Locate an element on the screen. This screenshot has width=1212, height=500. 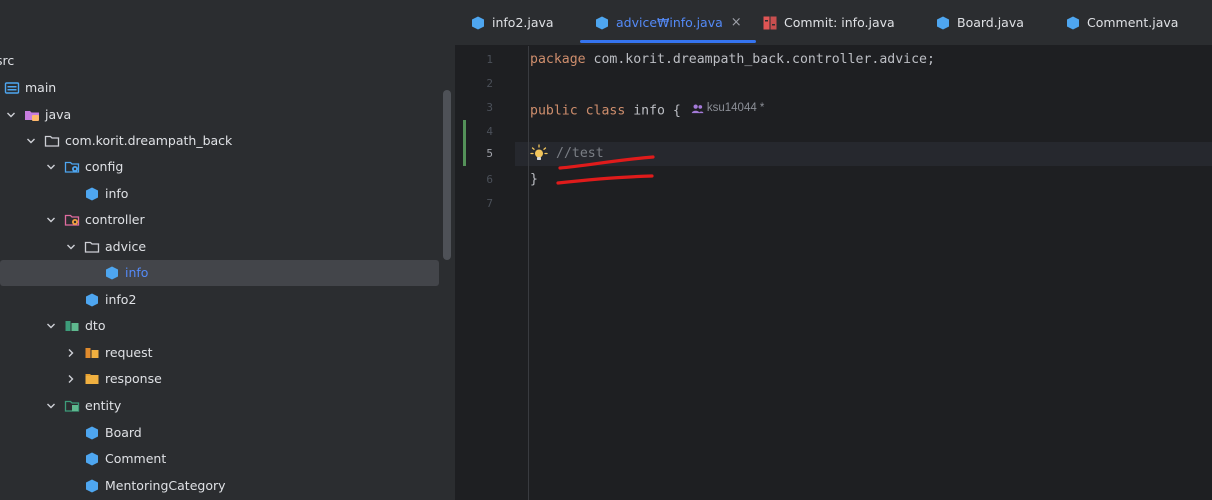
line-number: 6 is located at coordinates (489, 179).